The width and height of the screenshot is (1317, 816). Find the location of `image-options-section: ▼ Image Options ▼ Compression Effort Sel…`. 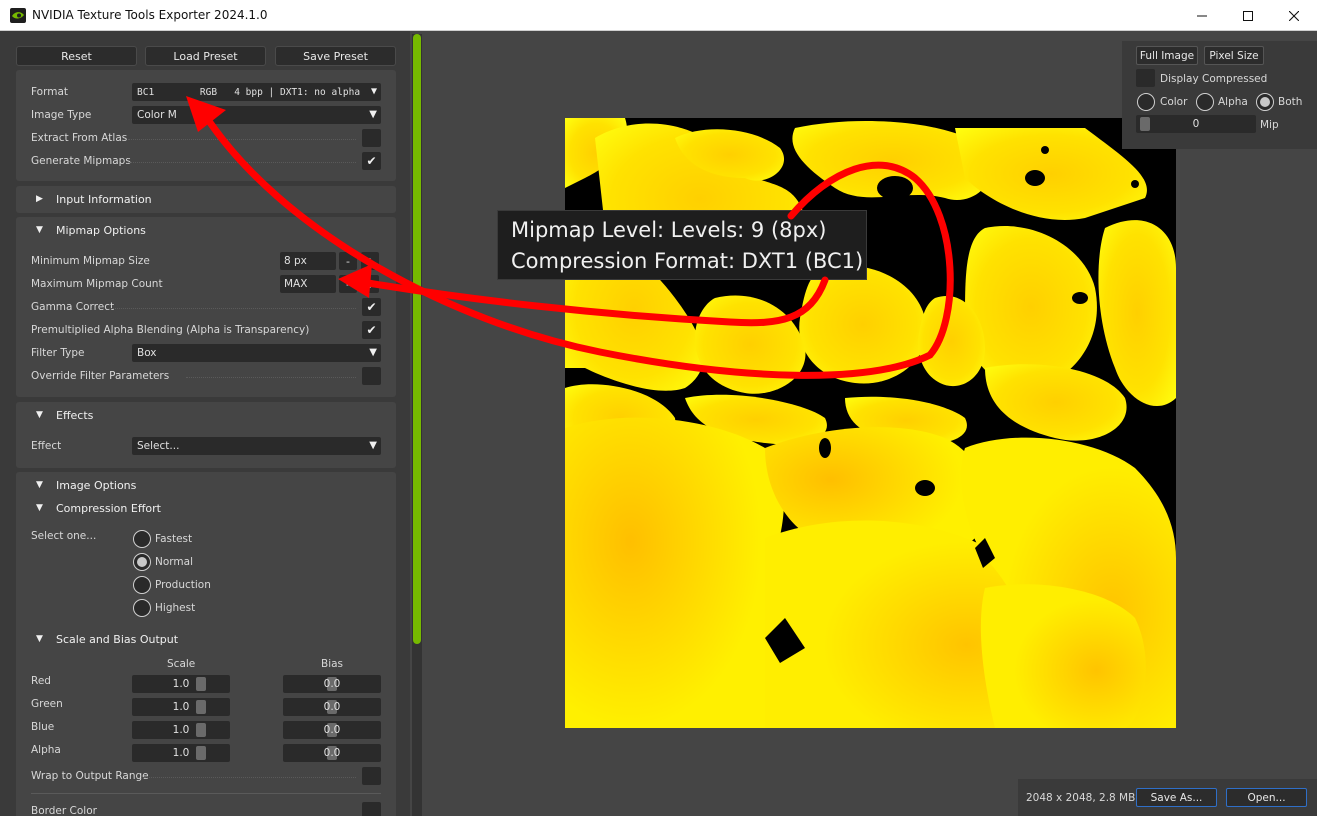

image-options-section: ▼ Image Options ▼ Compression Effort Sel… is located at coordinates (206, 644).